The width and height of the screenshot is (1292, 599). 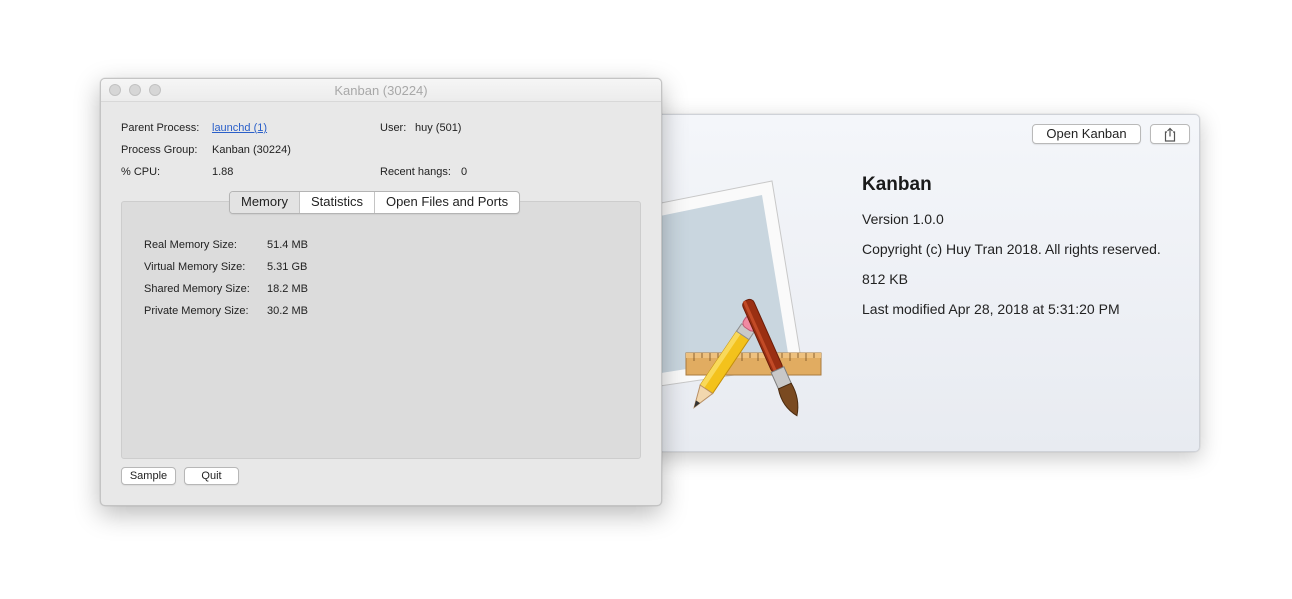 I want to click on recent-hangs-label: Recent hangs:, so click(x=415, y=172).